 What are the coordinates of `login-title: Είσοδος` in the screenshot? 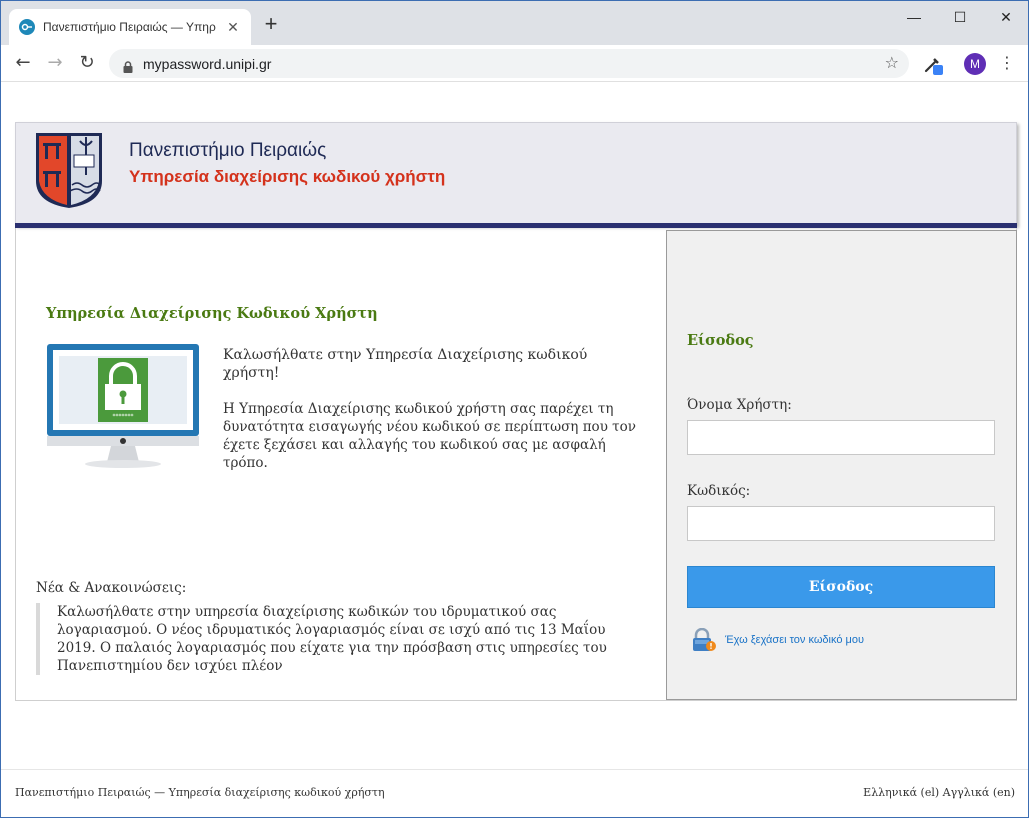 It's located at (720, 340).